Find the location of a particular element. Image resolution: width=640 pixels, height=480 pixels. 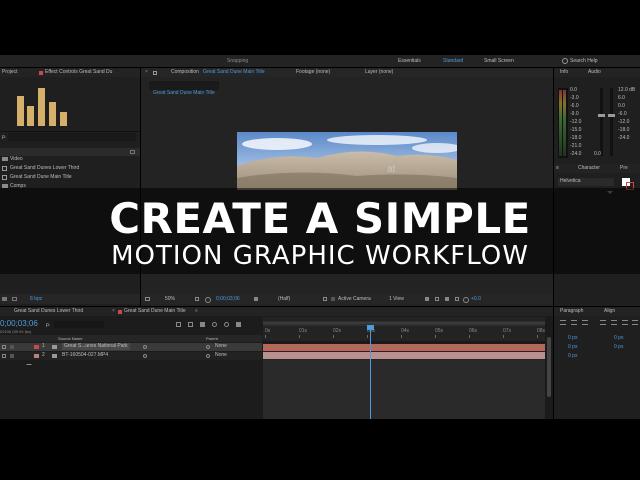

audio-slider-left is located at coordinates (601, 122).